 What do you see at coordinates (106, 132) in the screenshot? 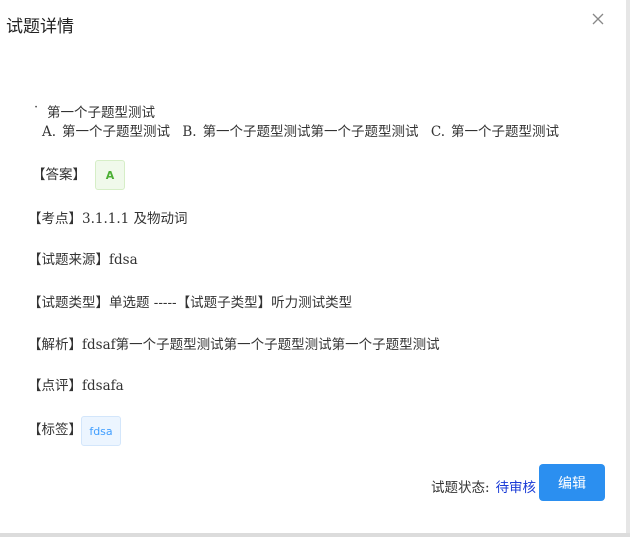
I see `option-a: A. 第一个子题型测试` at bounding box center [106, 132].